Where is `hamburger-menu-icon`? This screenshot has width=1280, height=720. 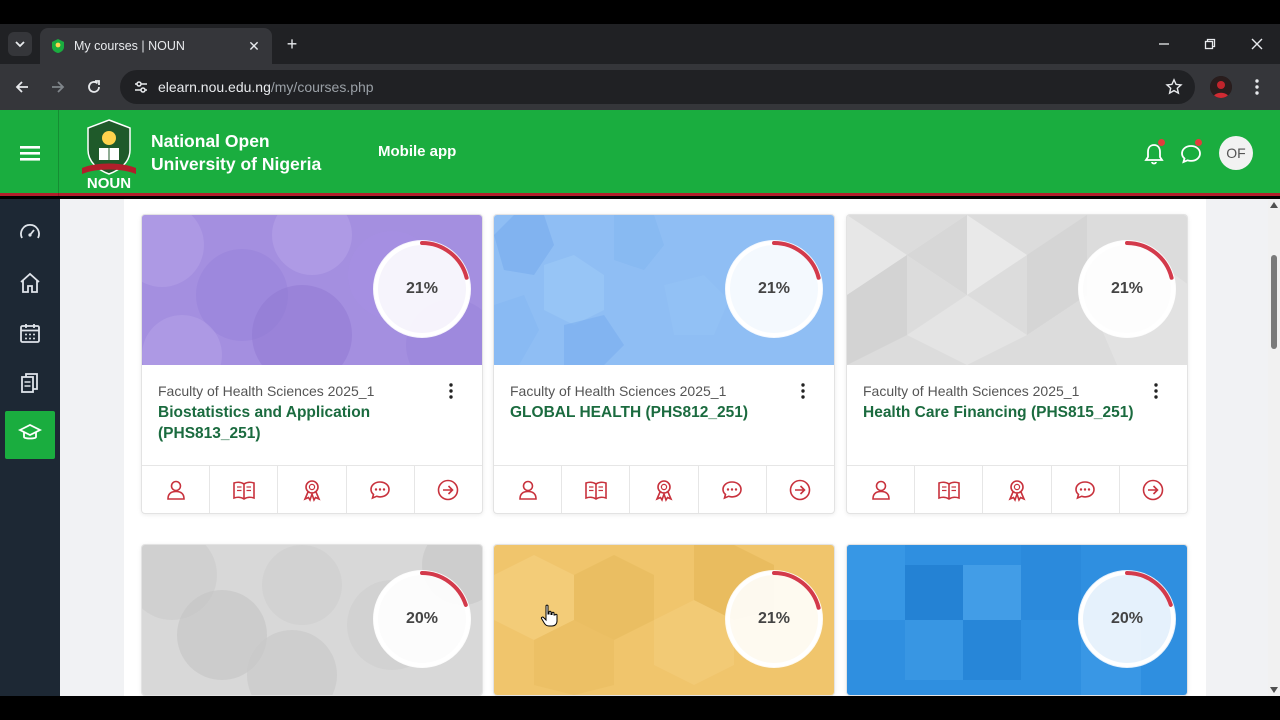
hamburger-menu-icon is located at coordinates (30, 153).